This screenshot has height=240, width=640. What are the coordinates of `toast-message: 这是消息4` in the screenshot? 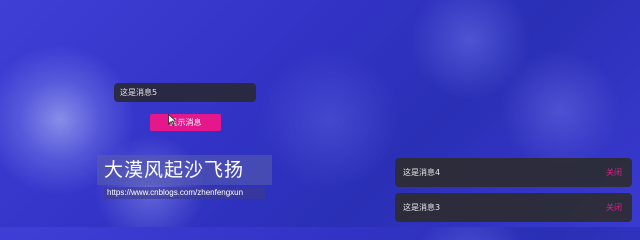 It's located at (422, 172).